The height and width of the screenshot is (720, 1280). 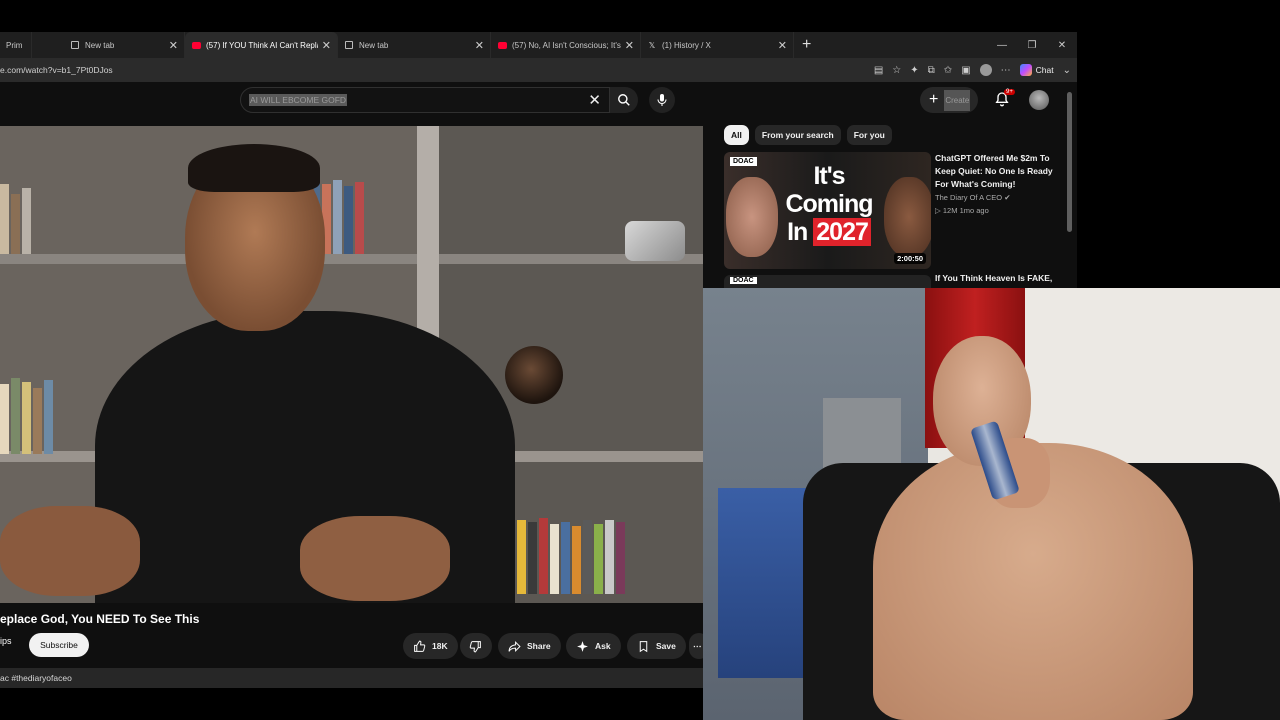 I want to click on recommendation-thumbnail-2: DOAC, so click(x=827, y=281).